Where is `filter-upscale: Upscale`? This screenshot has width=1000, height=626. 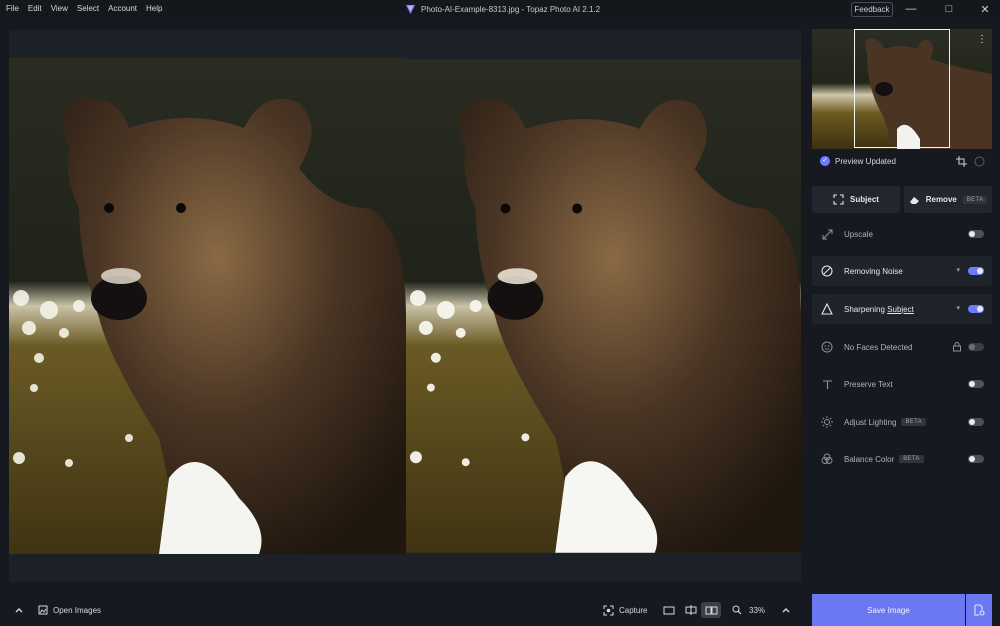
filter-upscale: Upscale is located at coordinates (902, 234).